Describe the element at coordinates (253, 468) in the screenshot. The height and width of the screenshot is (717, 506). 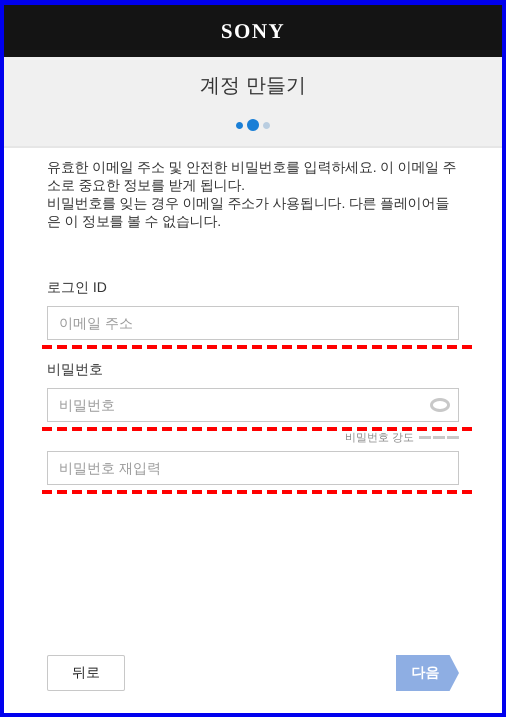
I see `password-confirm-field: 비밀번호 재입력` at that location.